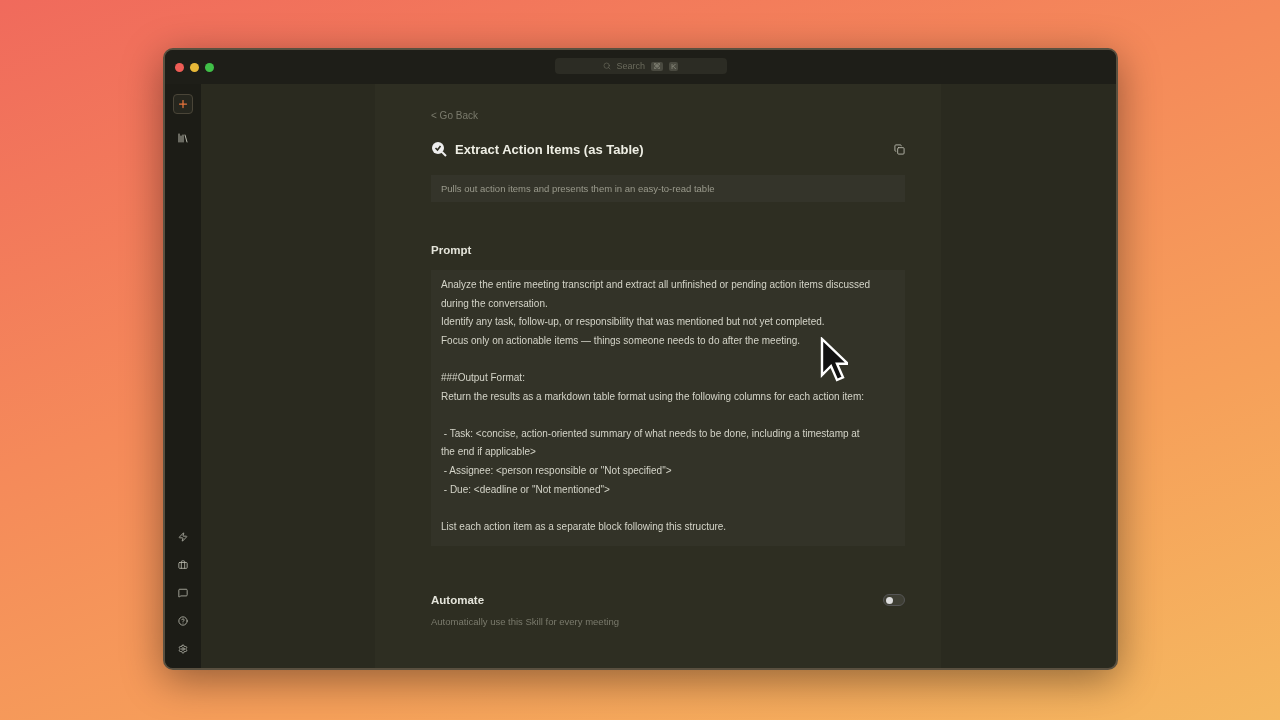 This screenshot has width=1280, height=720. I want to click on prompt-text: Analyze the entire meeting transcript and extract all unfinished or pending action items discussed during the conversation. Identify any task, follow-up, or responsibility that was mentioned but not yet completed. Focus only on actionable items — things someone needs to do after the meeting. ###Output Format: Return the results as a markdown table format using the following columns for each action item: - Task: <concise, action-oriented summary of what needs to be done, including a timestamp at the end if applicable> - Assignee: <person responsible or "Not specified"> - Due: <deadline or "Not mentioned"> List each action item as a separate block following this structure., so click(668, 408).